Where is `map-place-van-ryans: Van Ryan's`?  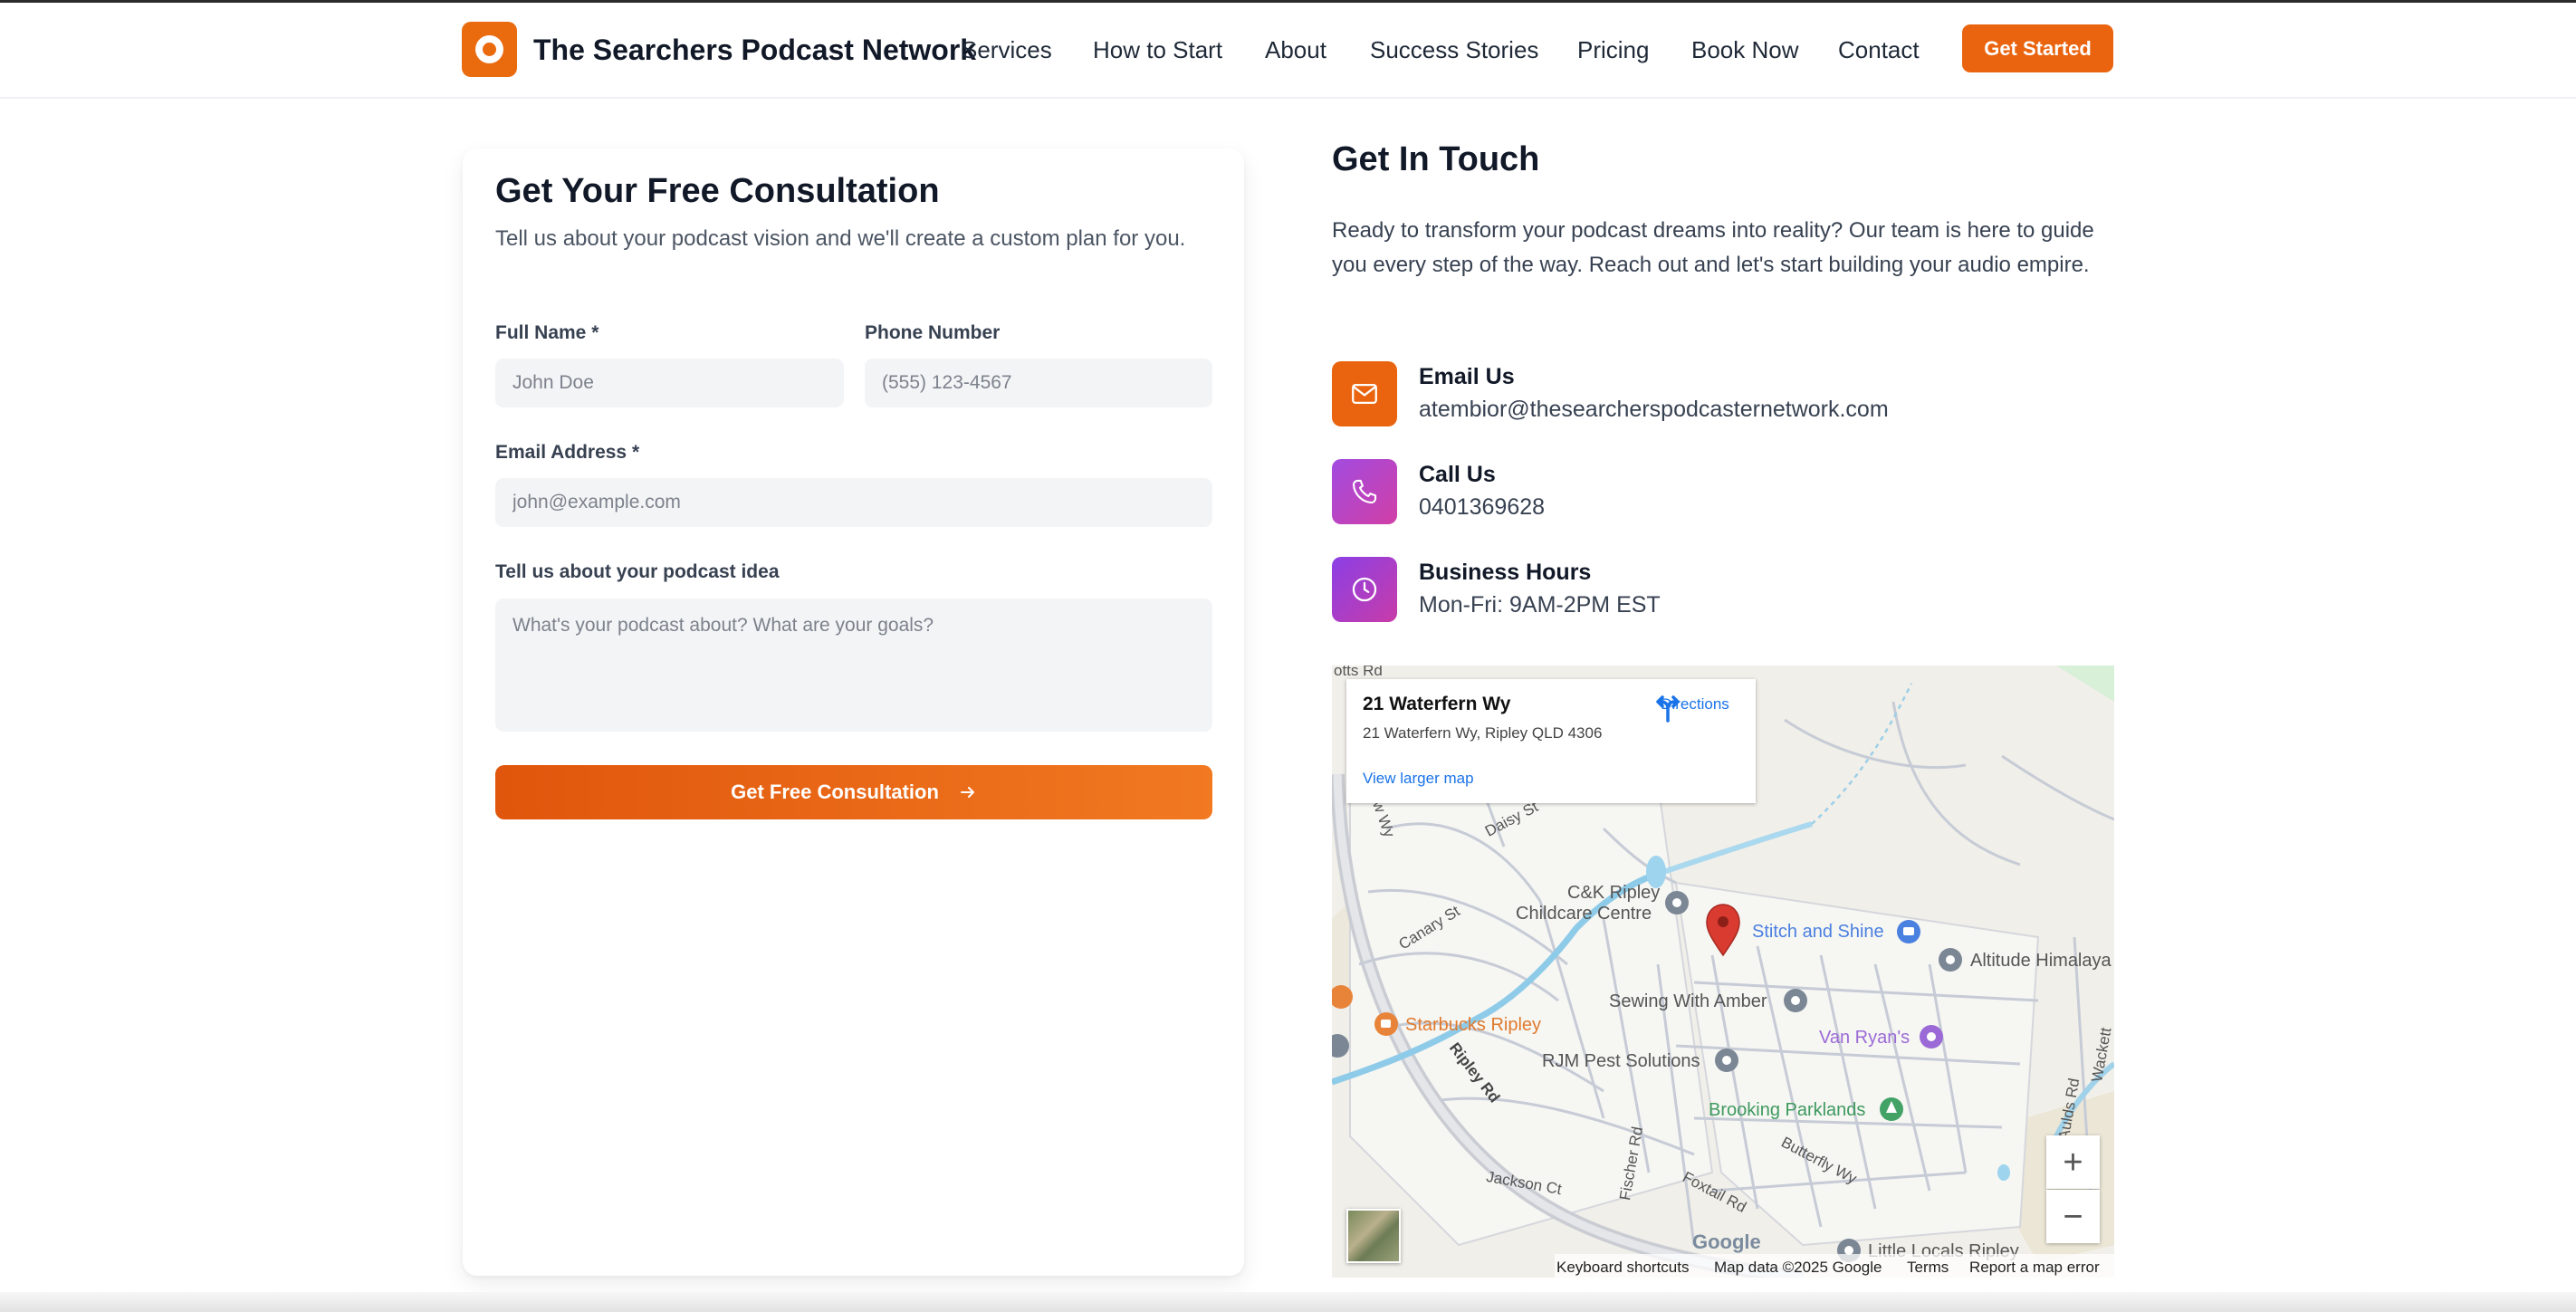
map-place-van-ryans: Van Ryan's is located at coordinates (1864, 1038).